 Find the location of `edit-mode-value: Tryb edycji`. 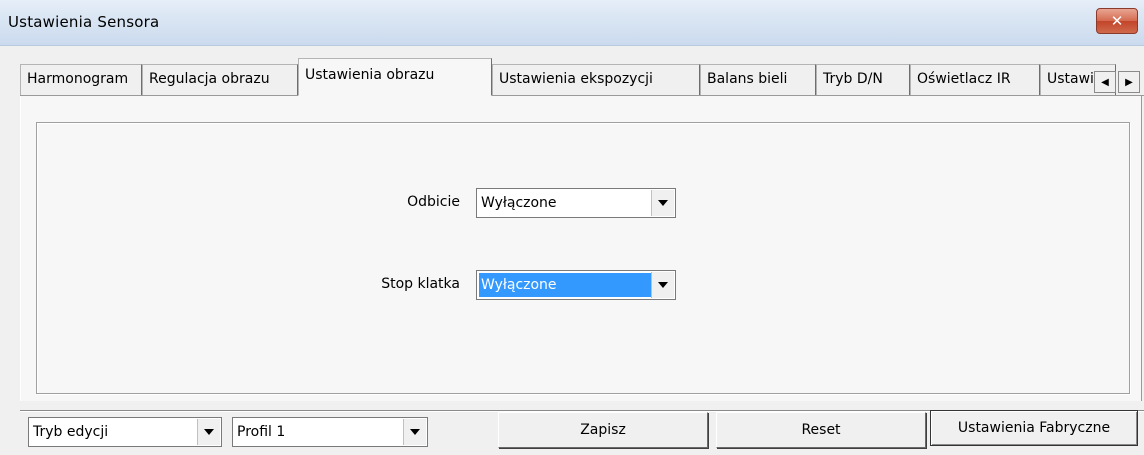

edit-mode-value: Tryb edycji is located at coordinates (71, 432).